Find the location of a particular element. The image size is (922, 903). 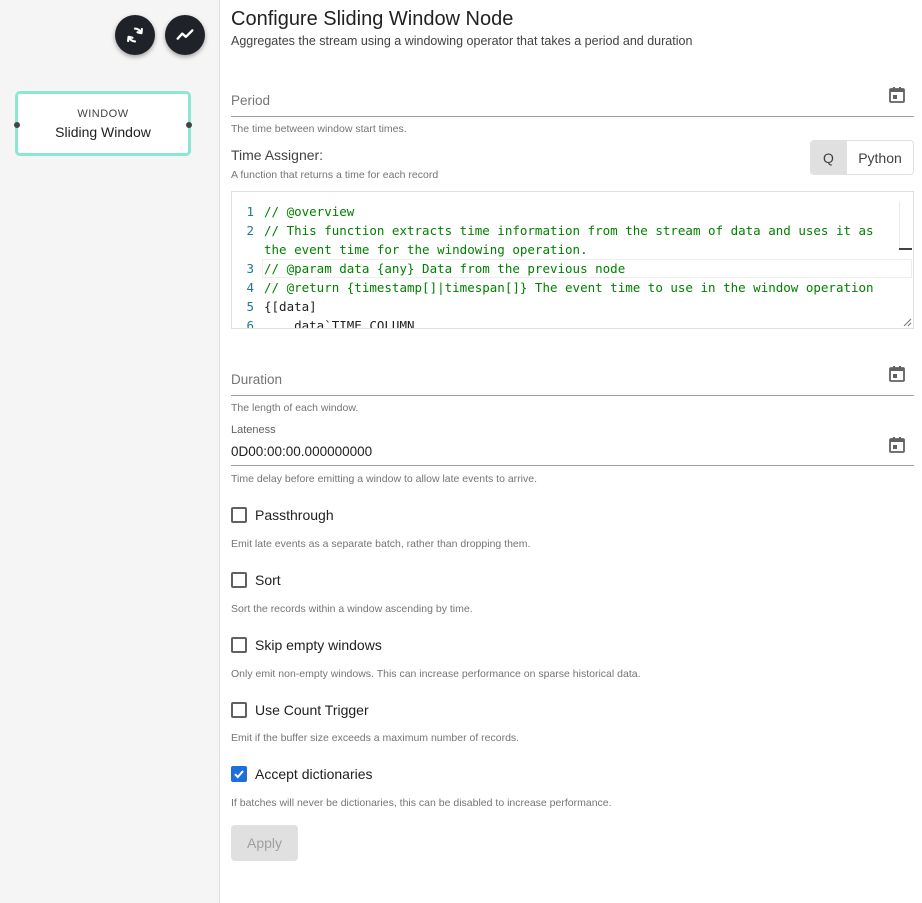

refresh-icon is located at coordinates (135, 35).